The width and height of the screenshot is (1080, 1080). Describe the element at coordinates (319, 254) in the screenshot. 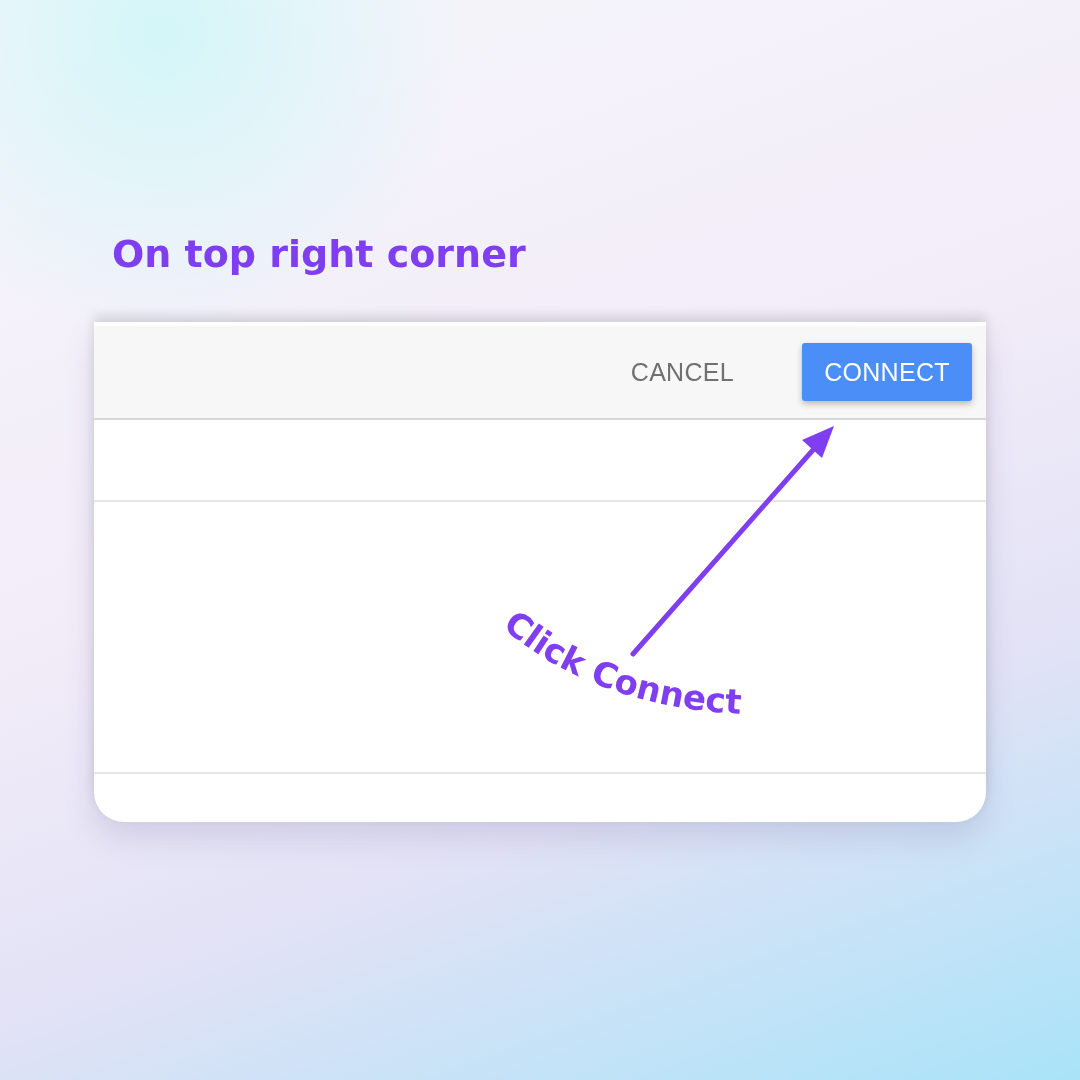

I see `heading: On top right corner` at that location.